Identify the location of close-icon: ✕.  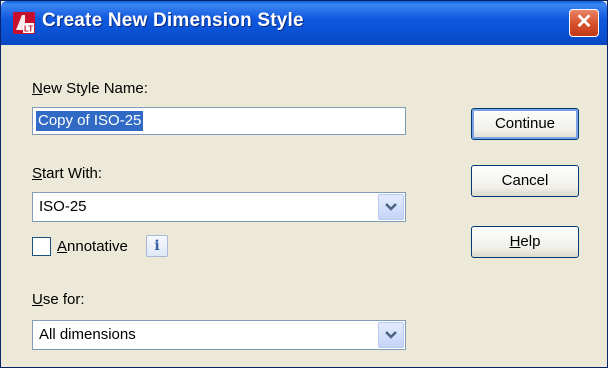
(584, 22).